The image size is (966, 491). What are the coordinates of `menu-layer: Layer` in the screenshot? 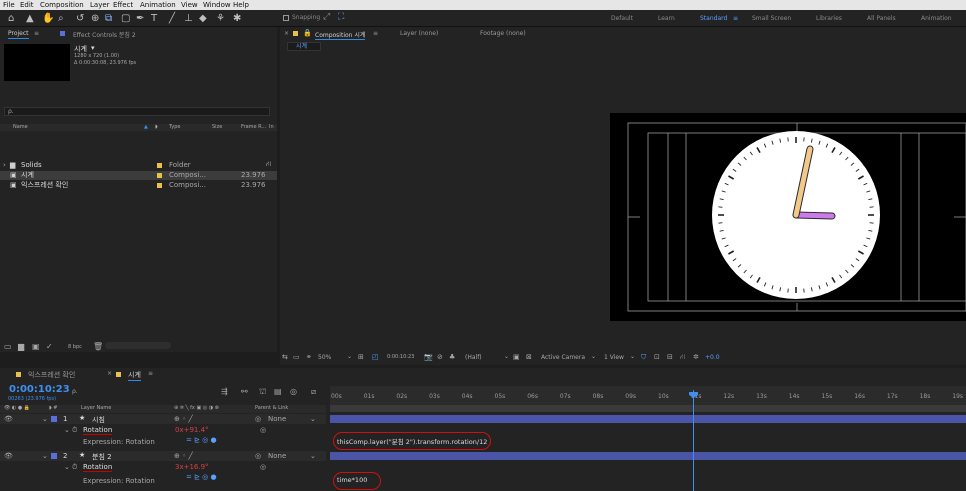 It's located at (100, 5).